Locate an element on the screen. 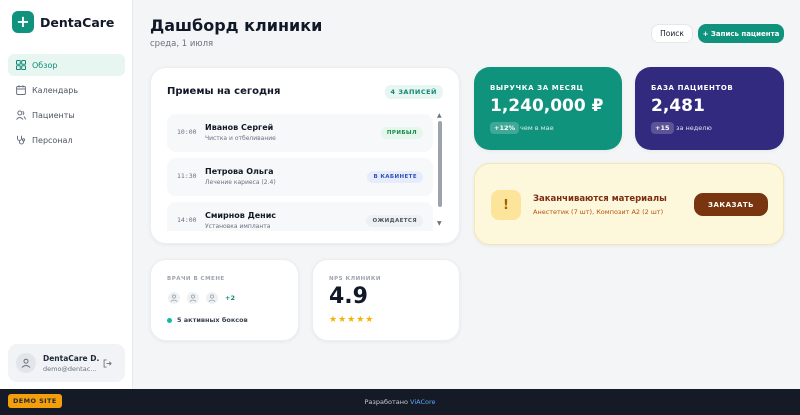  doctors-card: ВРАЧИ В СМЕНЕ +2 5 активных боксов is located at coordinates (224, 300).